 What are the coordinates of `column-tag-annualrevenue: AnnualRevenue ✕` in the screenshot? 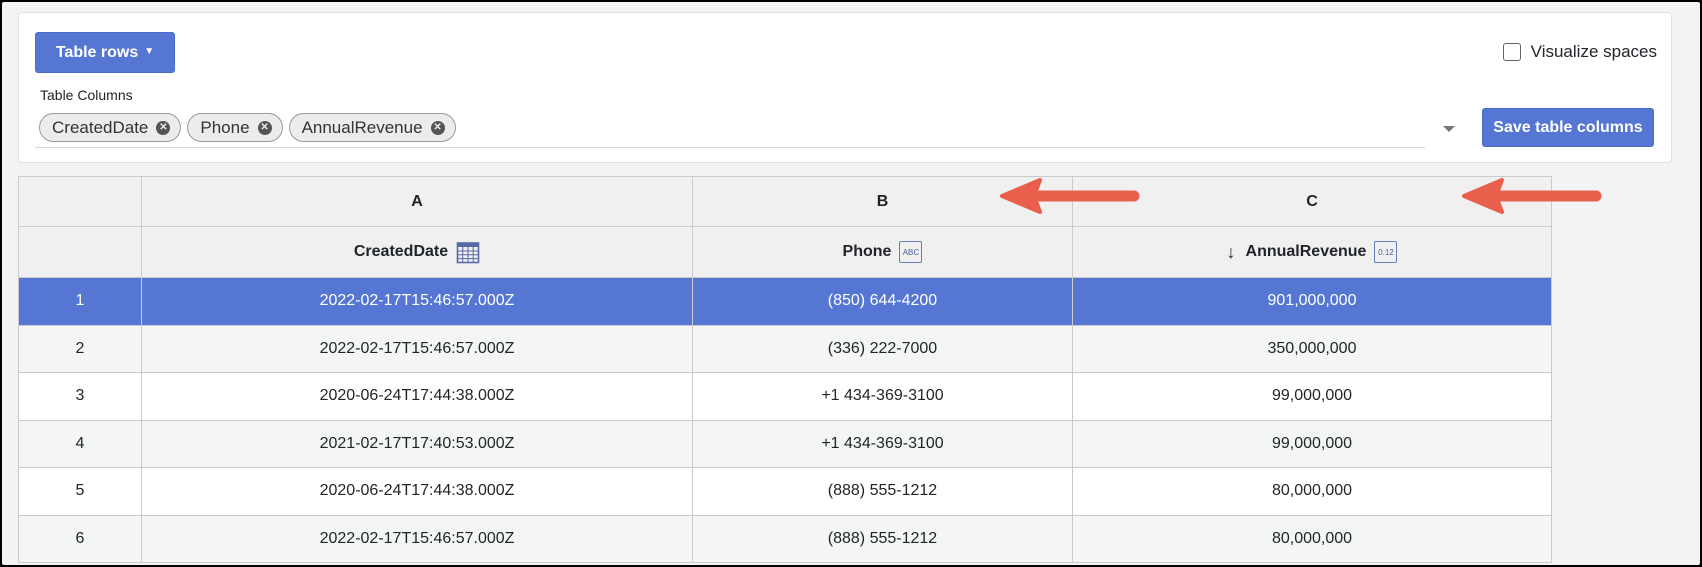 It's located at (372, 127).